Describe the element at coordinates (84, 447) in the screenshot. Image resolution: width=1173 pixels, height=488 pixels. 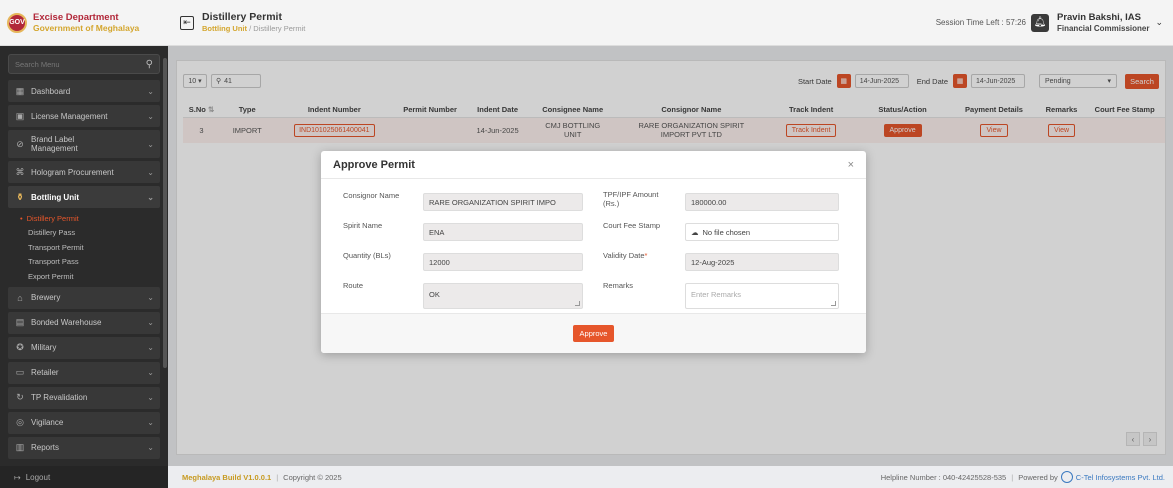
I see `sidebar-item-reports: ▥ Reports ⌄` at that location.